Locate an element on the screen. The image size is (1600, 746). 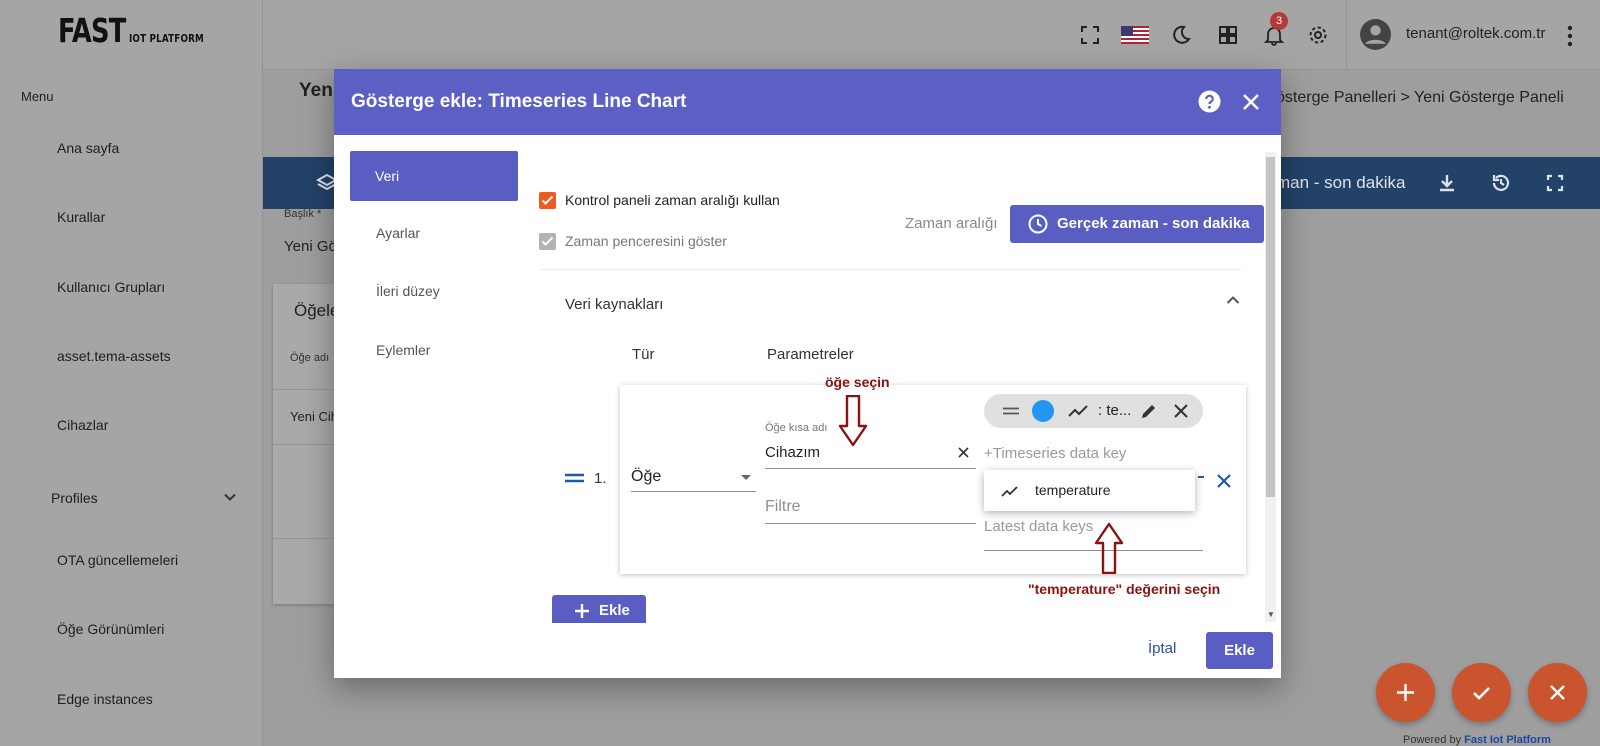
plus-icon is located at coordinates (1405, 692).